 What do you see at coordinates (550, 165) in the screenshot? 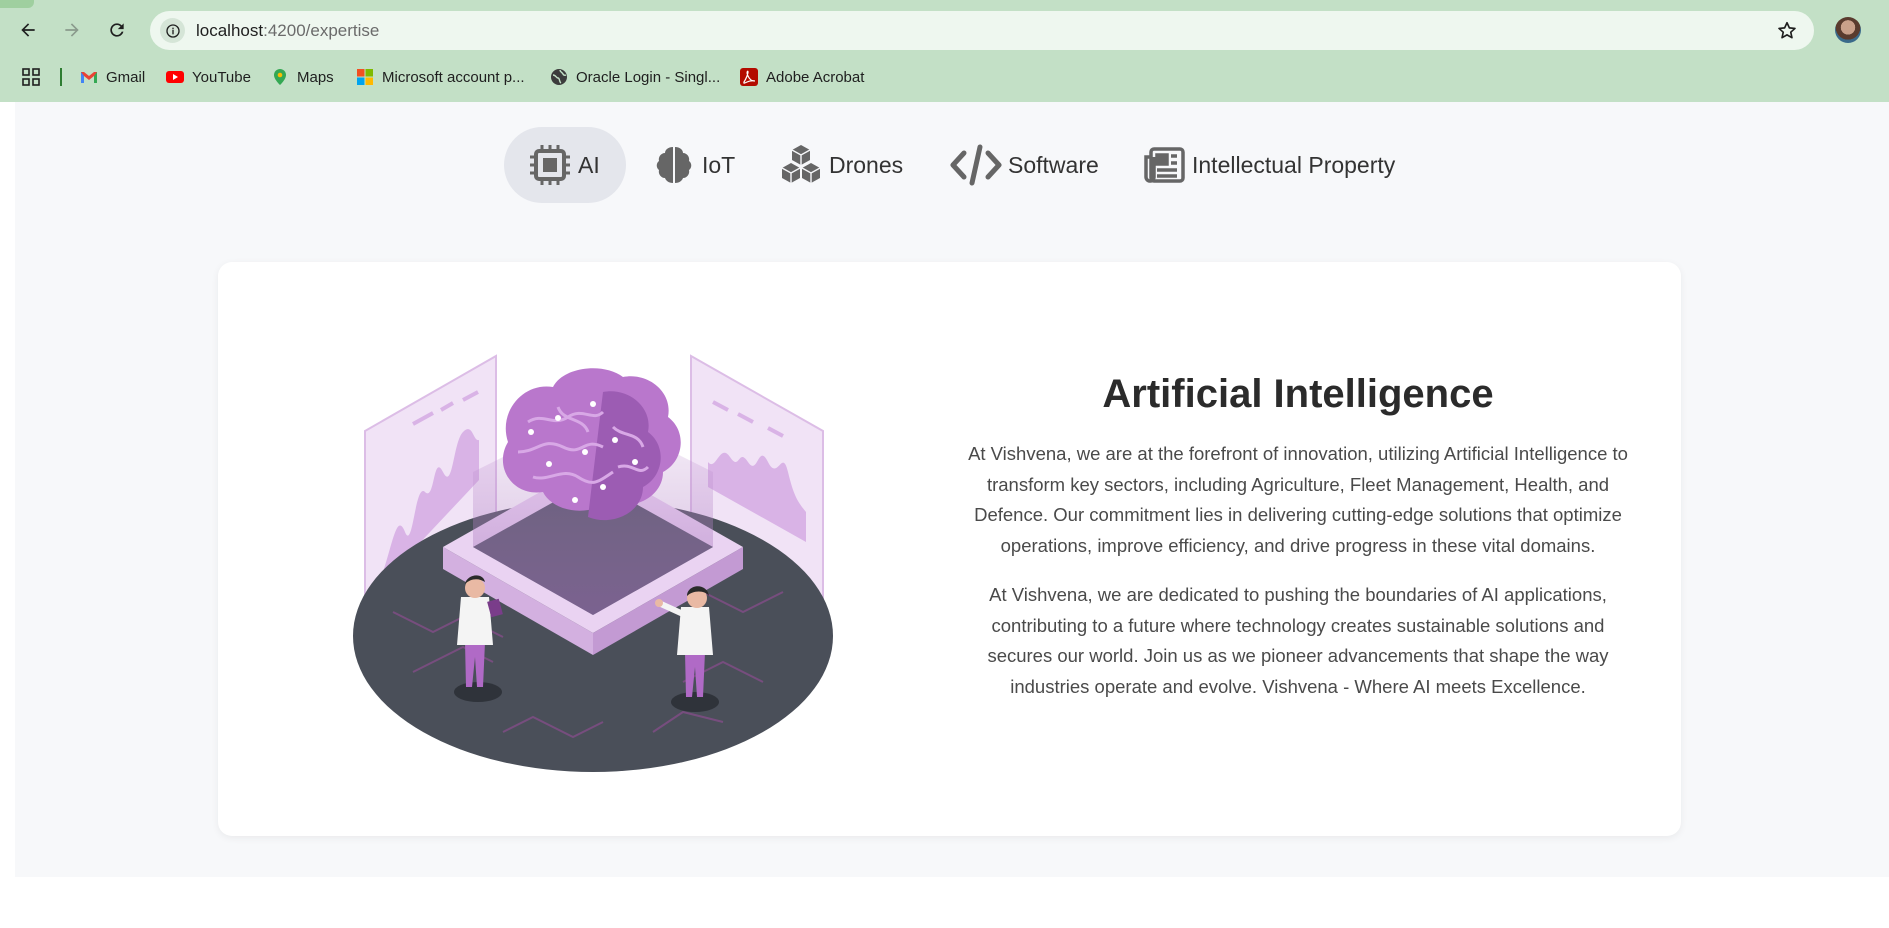
I see `chip-icon` at bounding box center [550, 165].